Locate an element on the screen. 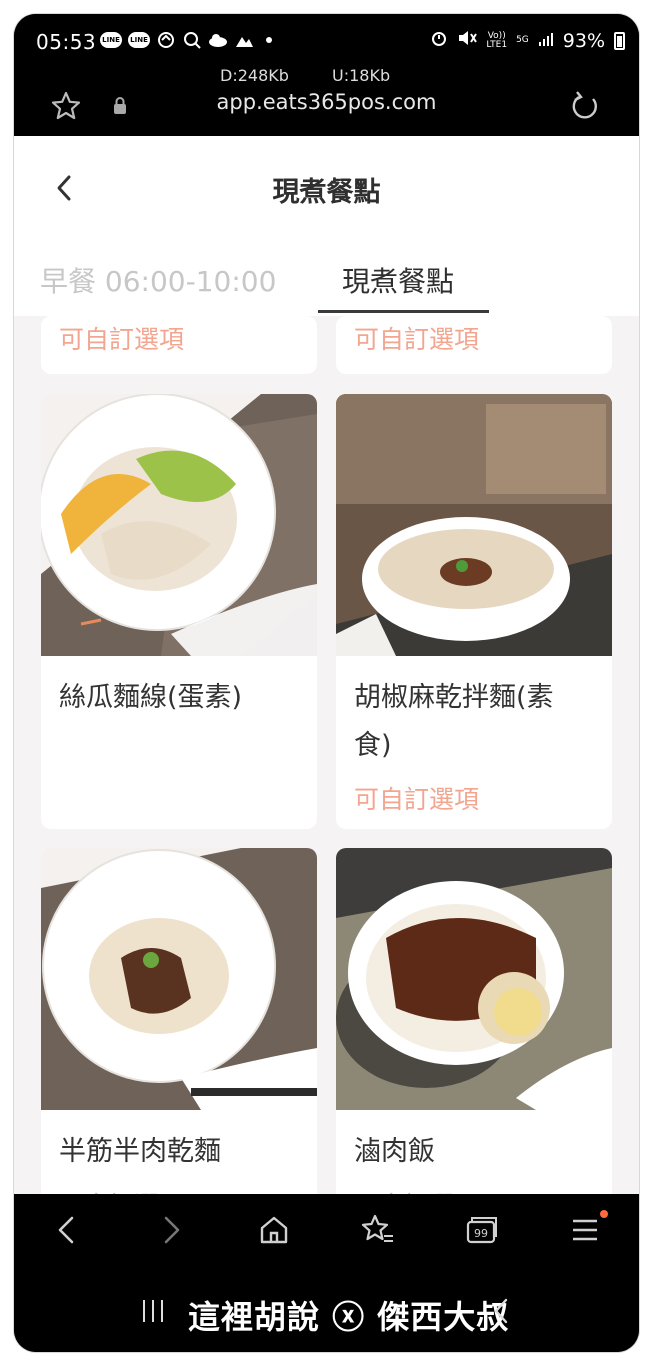 This screenshot has width=653, height=1366. volte-bottom: LTE1 is located at coordinates (497, 44).